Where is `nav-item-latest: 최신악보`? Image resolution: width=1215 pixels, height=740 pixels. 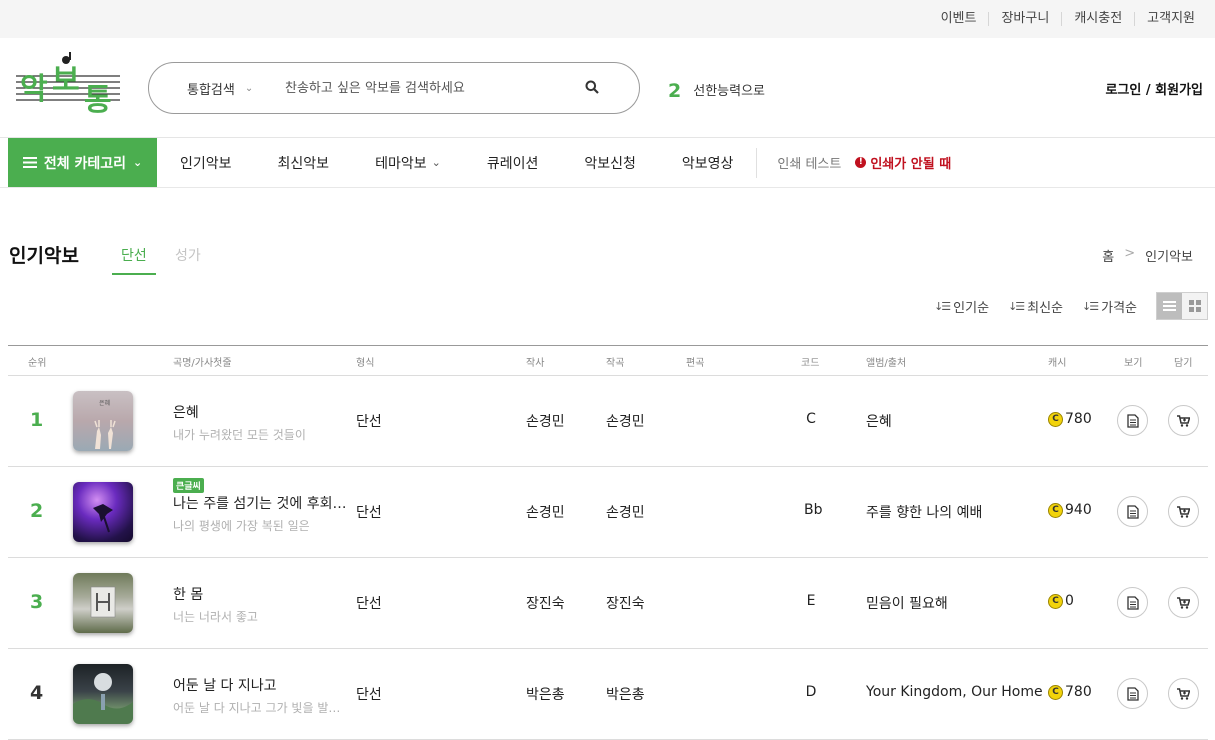
nav-item-latest: 최신악보 is located at coordinates (304, 163).